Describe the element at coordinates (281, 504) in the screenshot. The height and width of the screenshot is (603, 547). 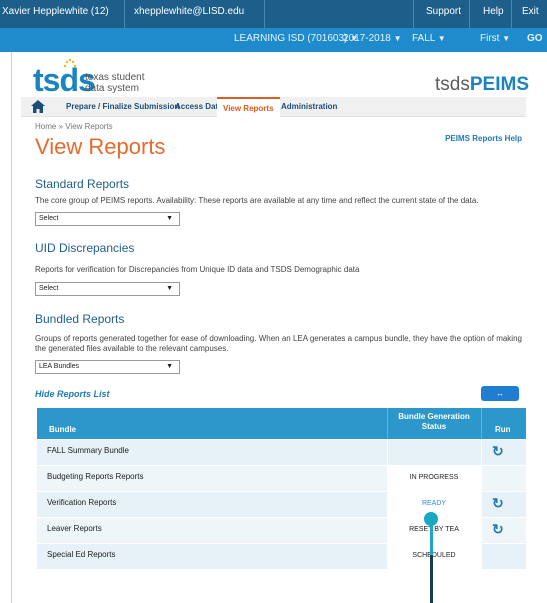
I see `table-row: Verification Reports READY ↻` at that location.